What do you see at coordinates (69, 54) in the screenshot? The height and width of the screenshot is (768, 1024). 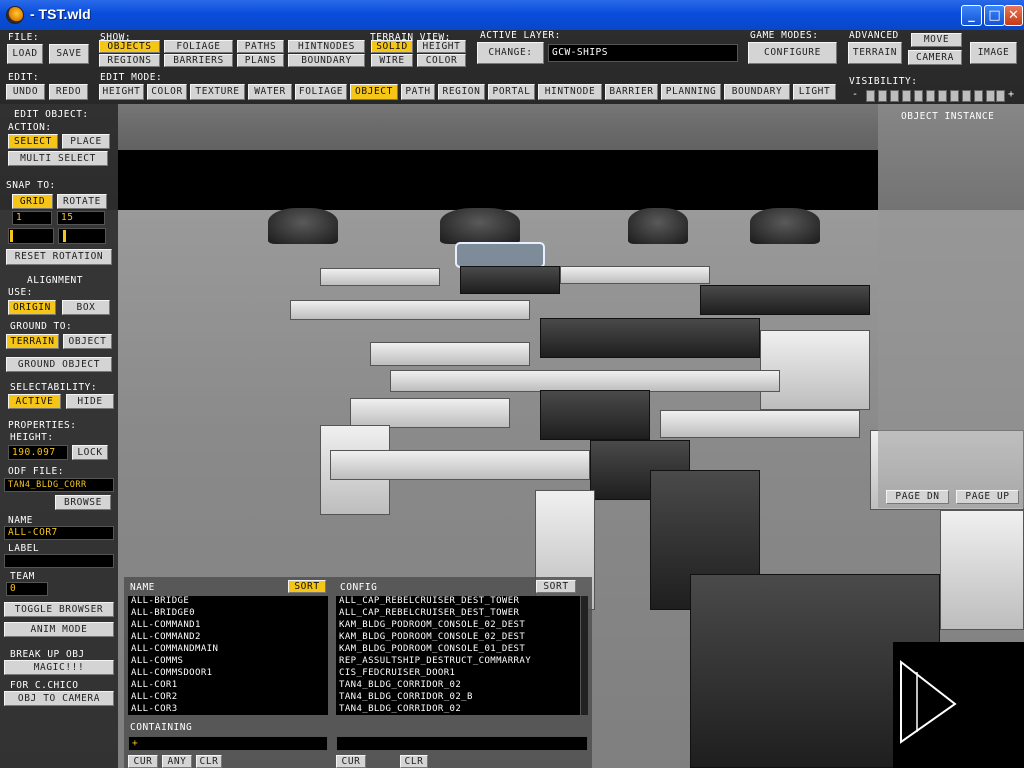 I see `save-button: Save` at bounding box center [69, 54].